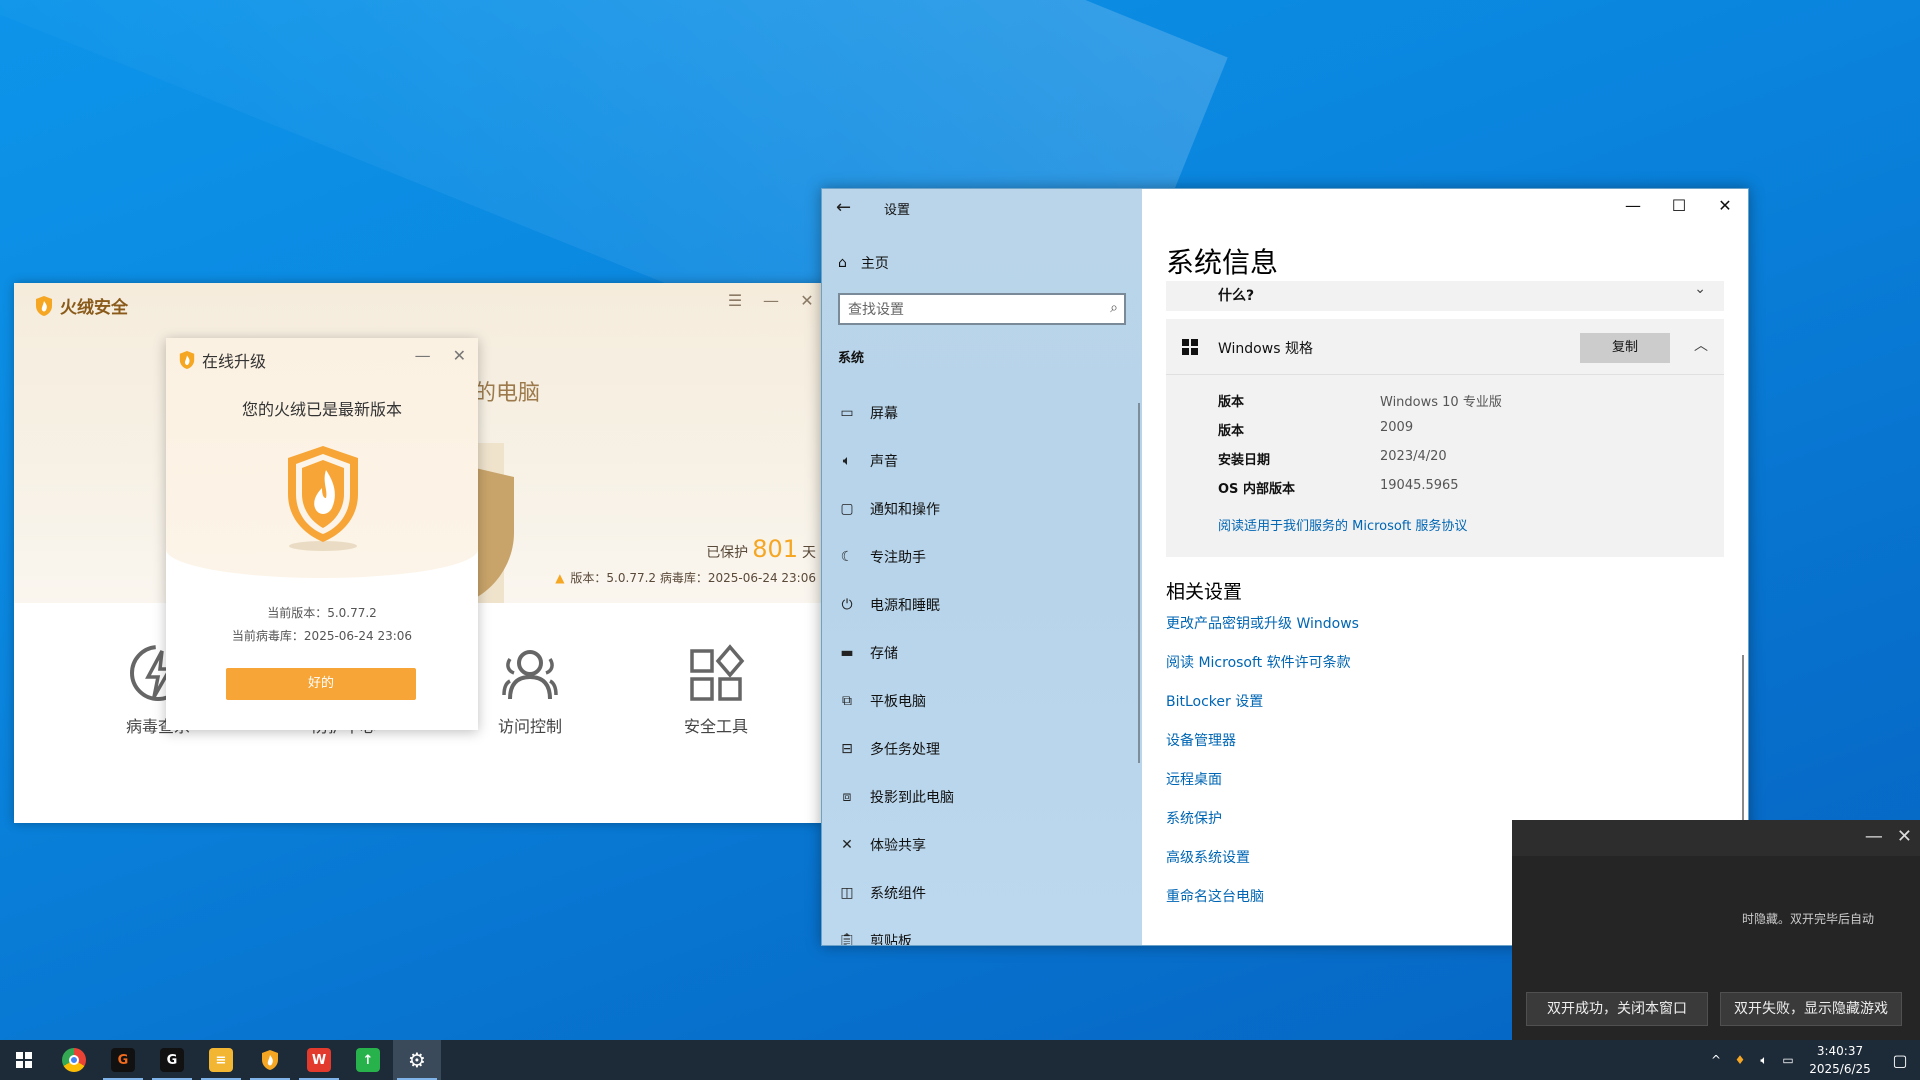 This screenshot has height=1080, width=1920. I want to click on volume-icon: 🔈︎, so click(1764, 1060).